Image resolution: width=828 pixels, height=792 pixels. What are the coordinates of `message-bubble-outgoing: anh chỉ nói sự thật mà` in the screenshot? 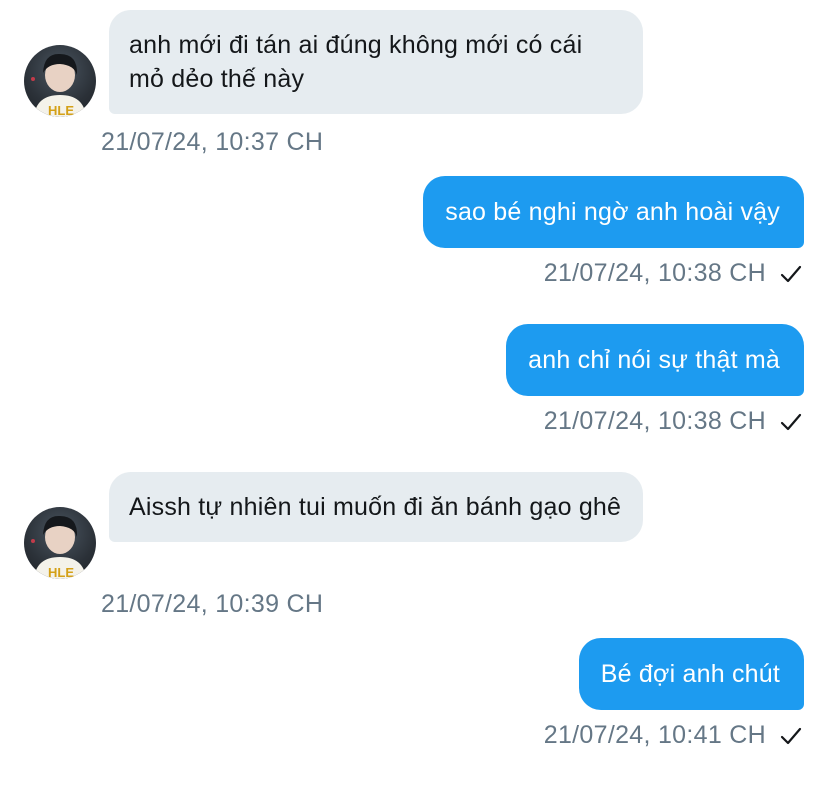 It's located at (655, 360).